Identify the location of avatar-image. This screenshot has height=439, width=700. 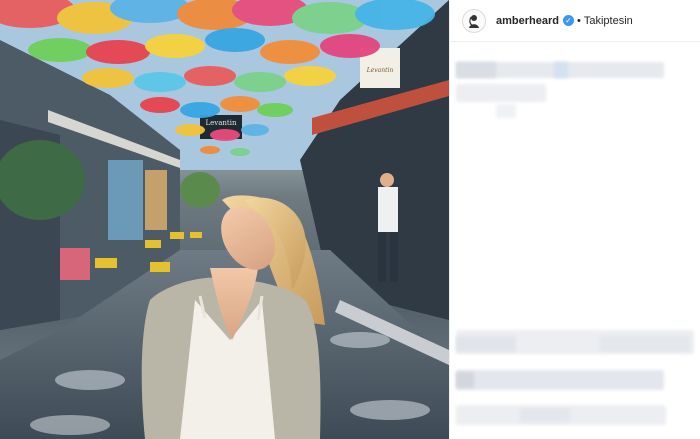
(474, 21).